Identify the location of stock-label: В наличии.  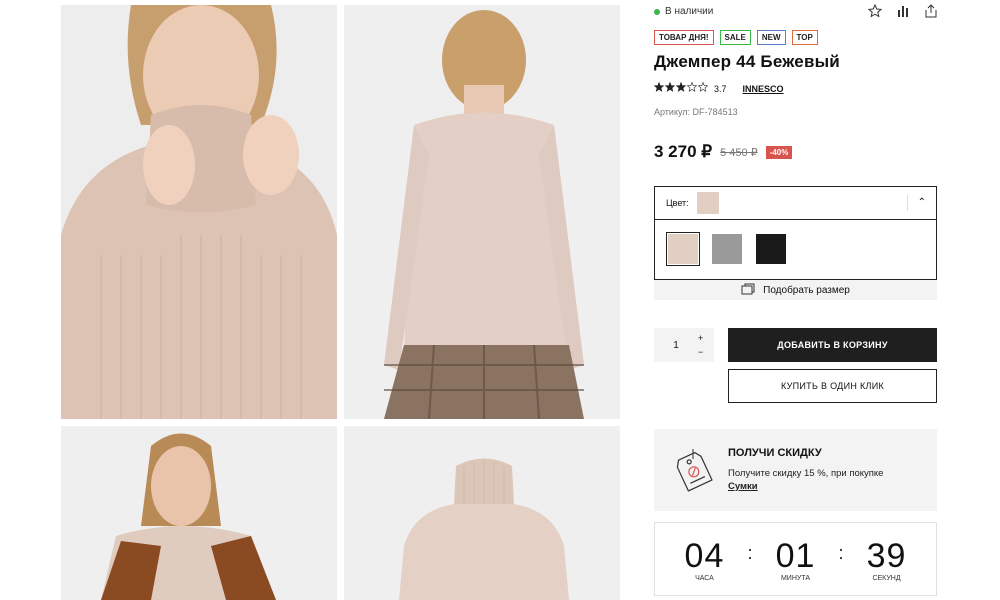
(689, 11).